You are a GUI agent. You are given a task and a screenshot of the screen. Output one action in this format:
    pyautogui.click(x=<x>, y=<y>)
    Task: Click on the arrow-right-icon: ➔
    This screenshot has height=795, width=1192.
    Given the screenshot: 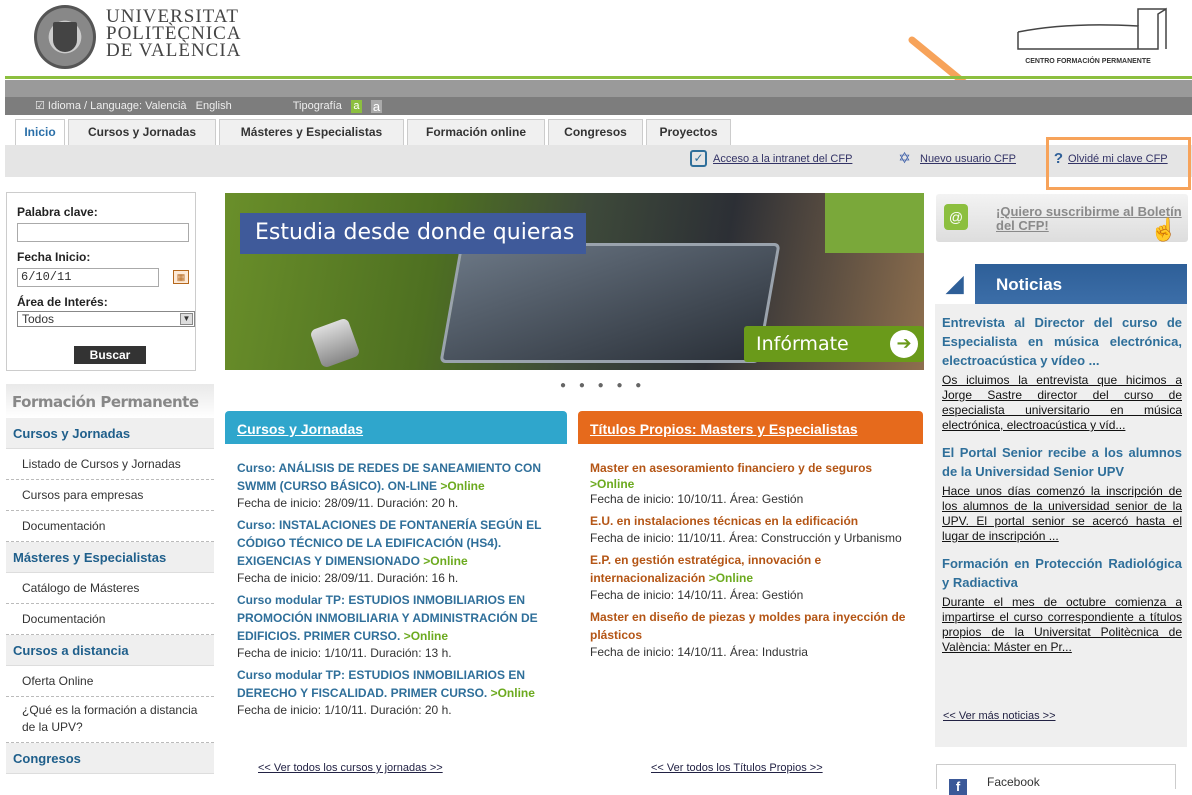 What is the action you would take?
    pyautogui.click(x=904, y=344)
    